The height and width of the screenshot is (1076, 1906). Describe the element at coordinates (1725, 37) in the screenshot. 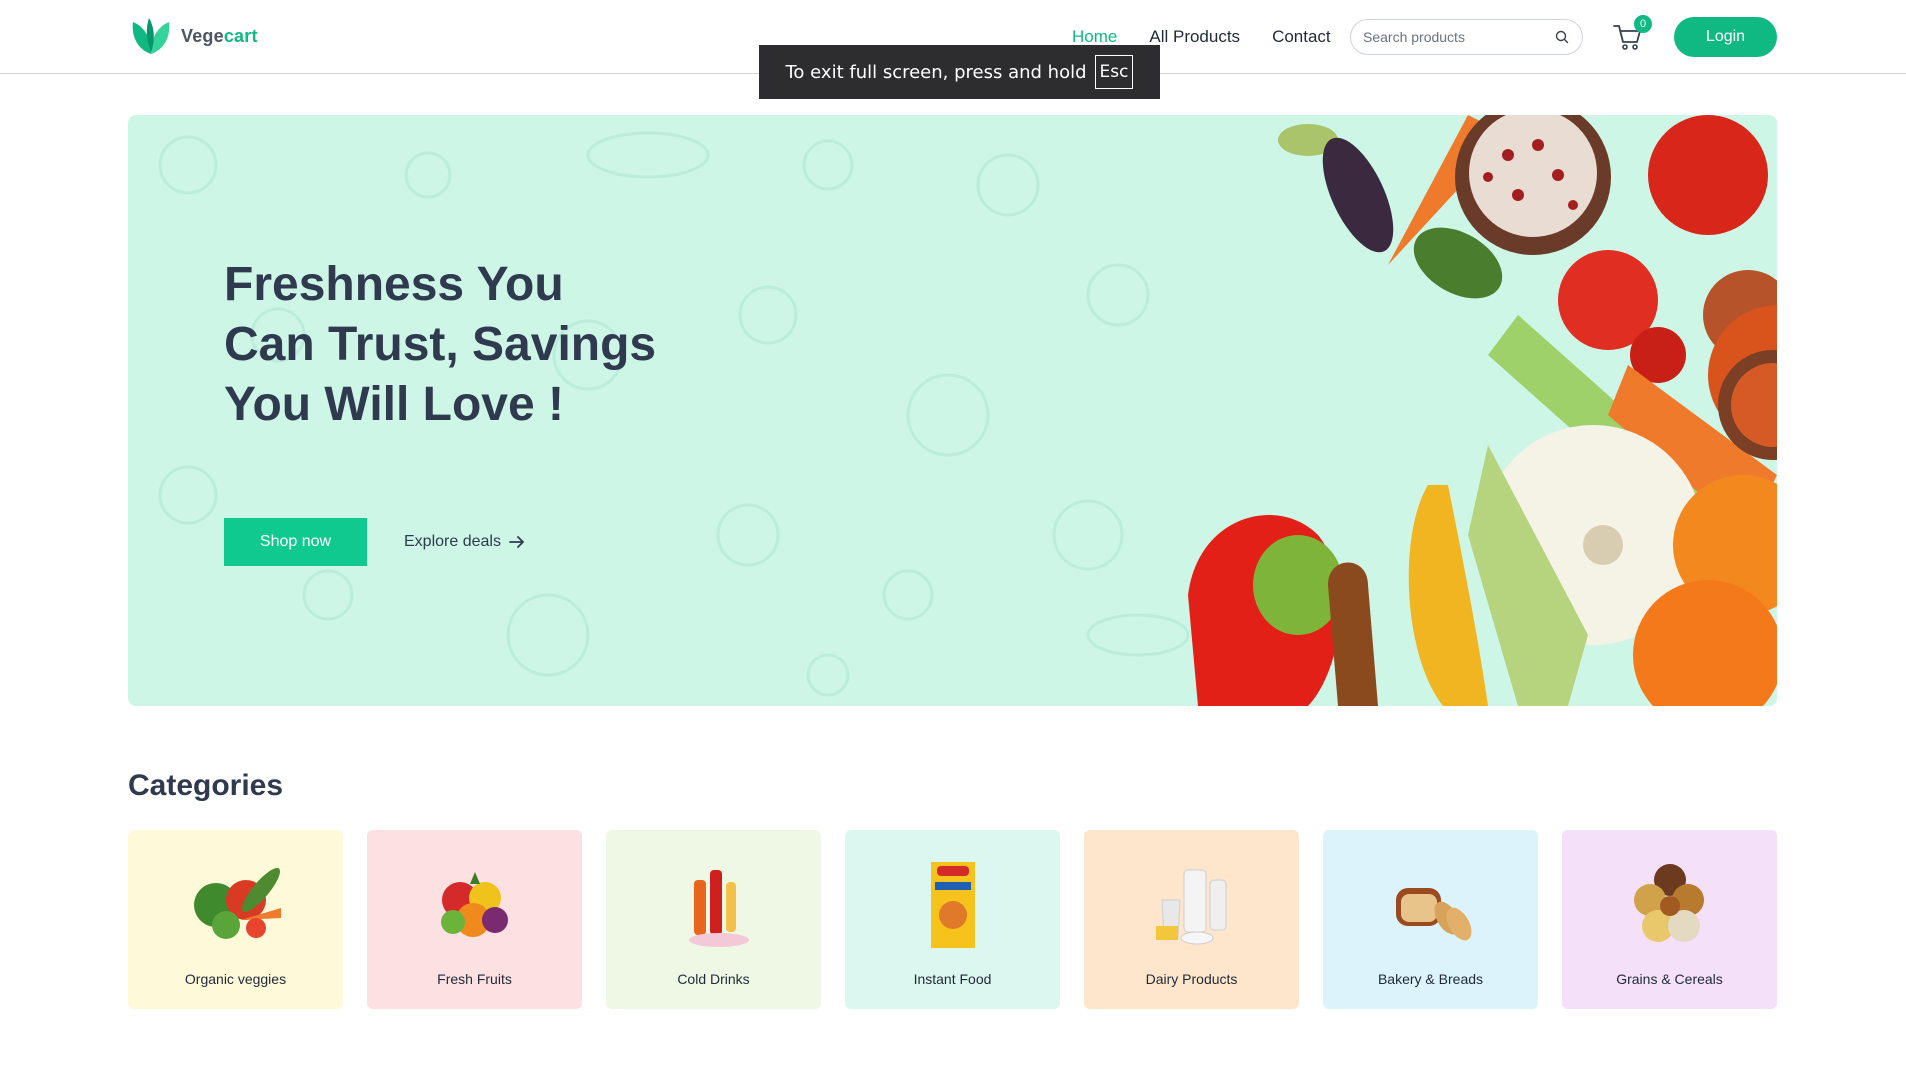

I see `login-button: Login` at that location.